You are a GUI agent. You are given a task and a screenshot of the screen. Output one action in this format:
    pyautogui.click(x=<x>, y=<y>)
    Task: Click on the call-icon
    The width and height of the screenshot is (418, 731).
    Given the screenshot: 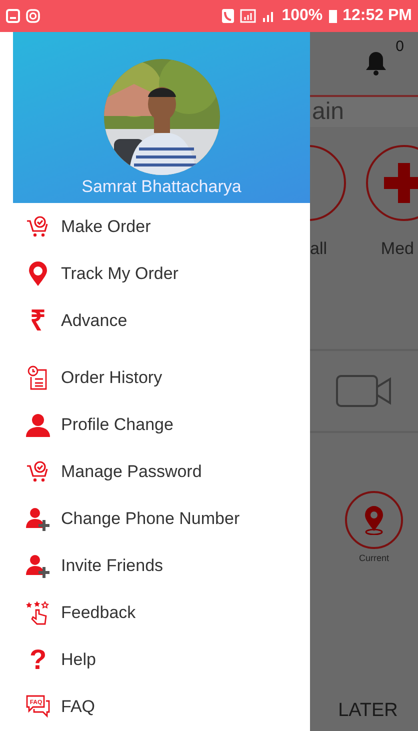 What is the action you would take?
    pyautogui.click(x=228, y=16)
    